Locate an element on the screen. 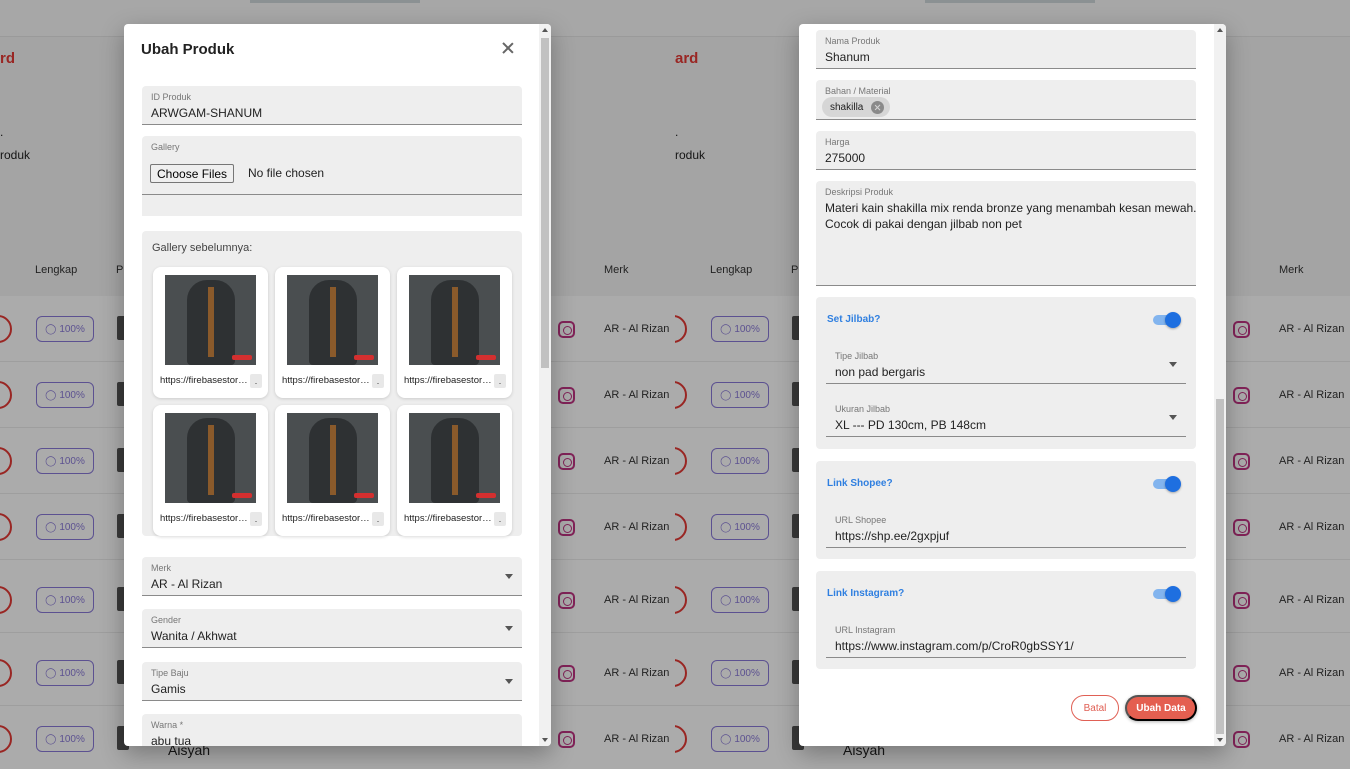 This screenshot has width=1350, height=769. id-produk-value: ARWGAM-SHANUM is located at coordinates (207, 113).